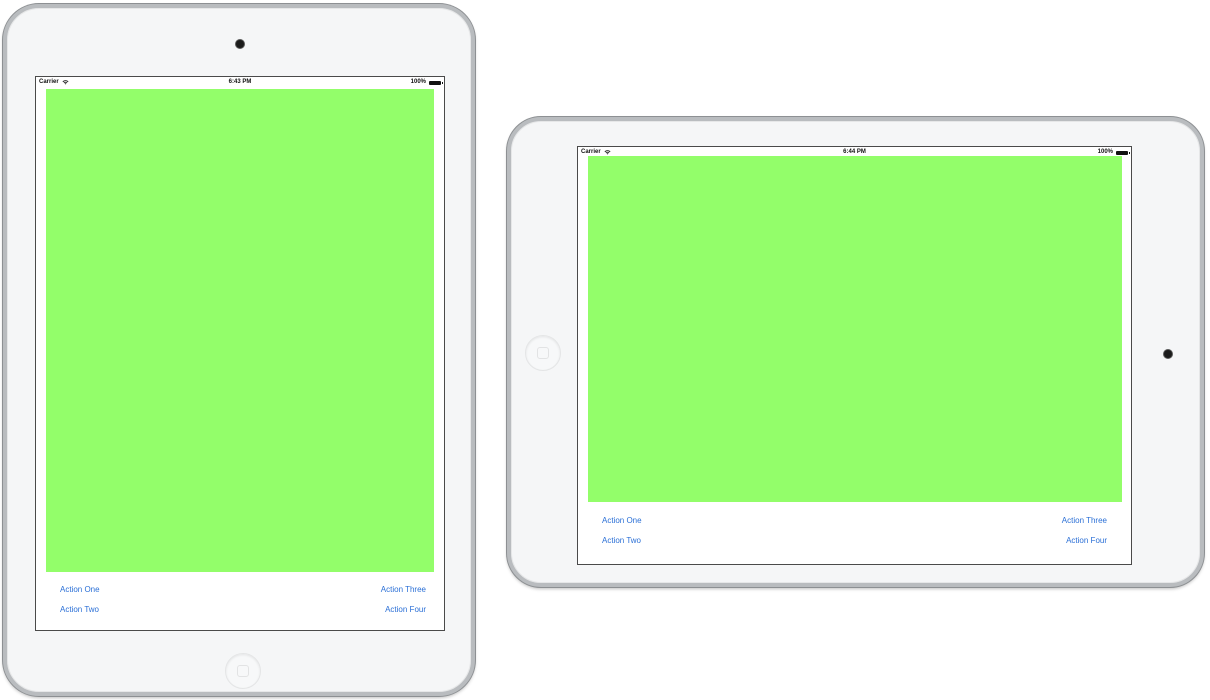 This screenshot has width=1210, height=700. I want to click on status-bar: Carrier 6:43 PM 100%, so click(240, 82).